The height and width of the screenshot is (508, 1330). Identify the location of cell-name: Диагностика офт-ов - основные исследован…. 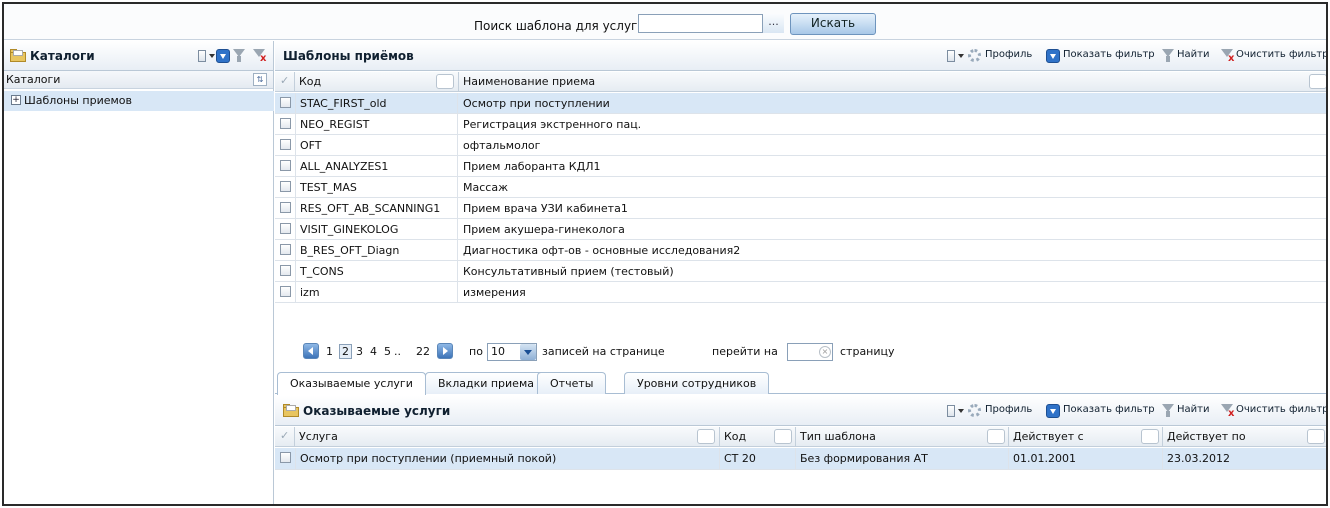
(602, 250).